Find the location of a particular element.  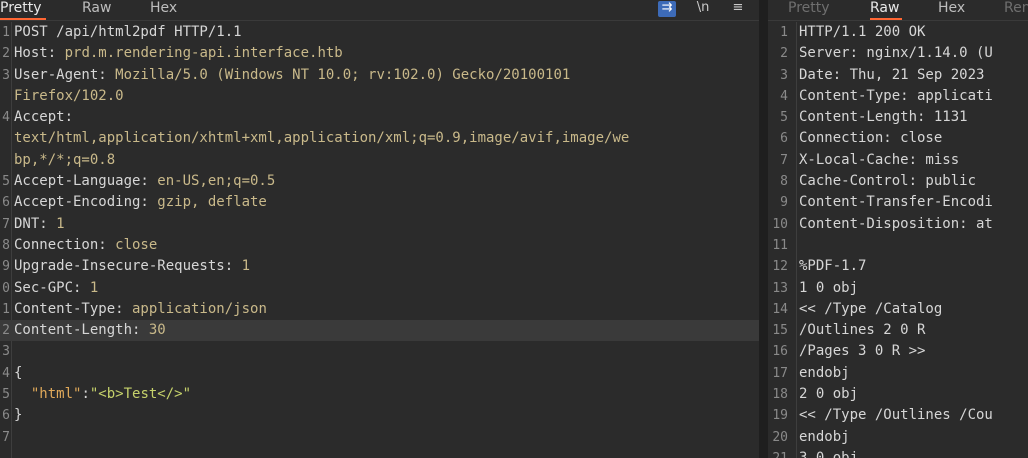

response-line: 7 X-Local-Cache: miss is located at coordinates (898, 160).